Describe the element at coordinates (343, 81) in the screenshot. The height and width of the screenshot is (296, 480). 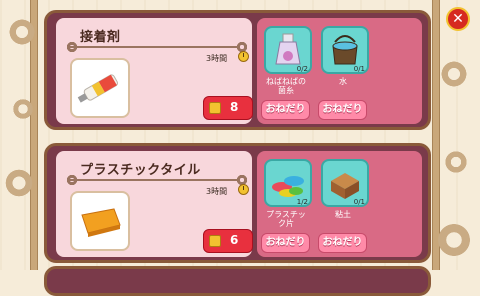
I see `material-name: 水` at that location.